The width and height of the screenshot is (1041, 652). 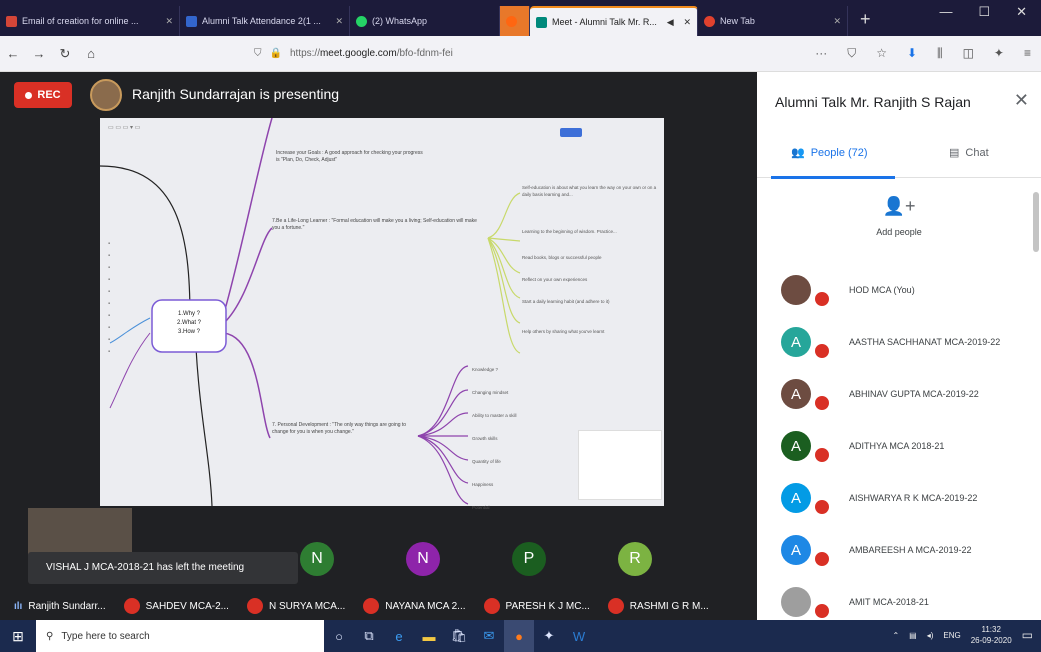 I want to click on rec-label: REC, so click(x=49, y=95).